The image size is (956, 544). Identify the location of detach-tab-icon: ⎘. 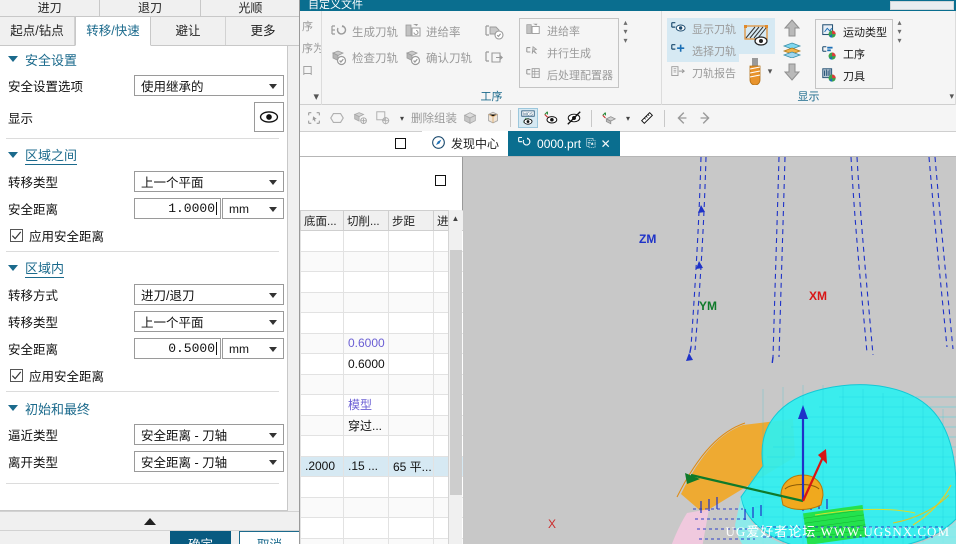
(591, 143).